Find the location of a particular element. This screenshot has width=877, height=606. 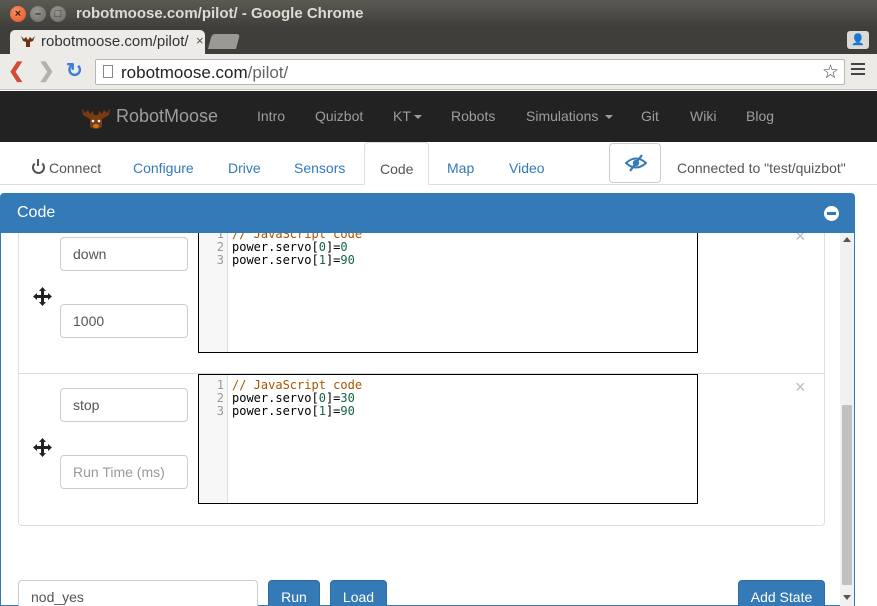

nav-blog: Blog is located at coordinates (760, 116).